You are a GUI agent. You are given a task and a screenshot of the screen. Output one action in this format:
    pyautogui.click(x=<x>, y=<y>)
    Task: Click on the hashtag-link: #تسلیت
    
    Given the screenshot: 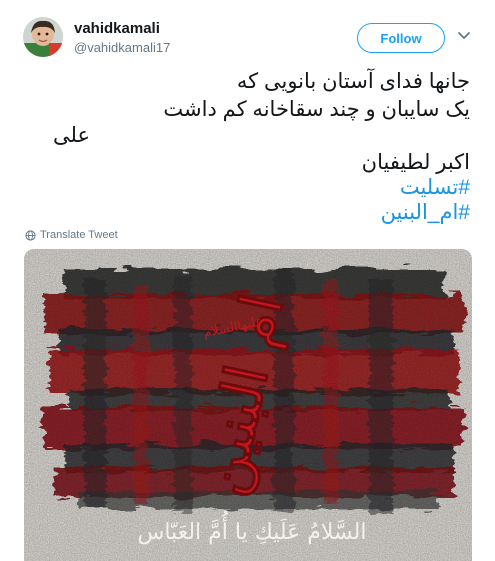 What is the action you would take?
    pyautogui.click(x=247, y=187)
    